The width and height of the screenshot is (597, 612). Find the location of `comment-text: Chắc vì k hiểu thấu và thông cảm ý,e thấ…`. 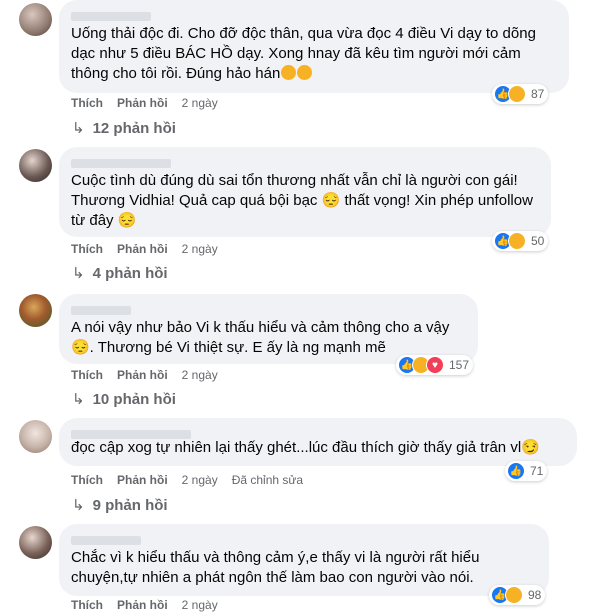

comment-text: Chắc vì k hiểu thấu và thông cảm ý,e thấ… is located at coordinates (275, 567).